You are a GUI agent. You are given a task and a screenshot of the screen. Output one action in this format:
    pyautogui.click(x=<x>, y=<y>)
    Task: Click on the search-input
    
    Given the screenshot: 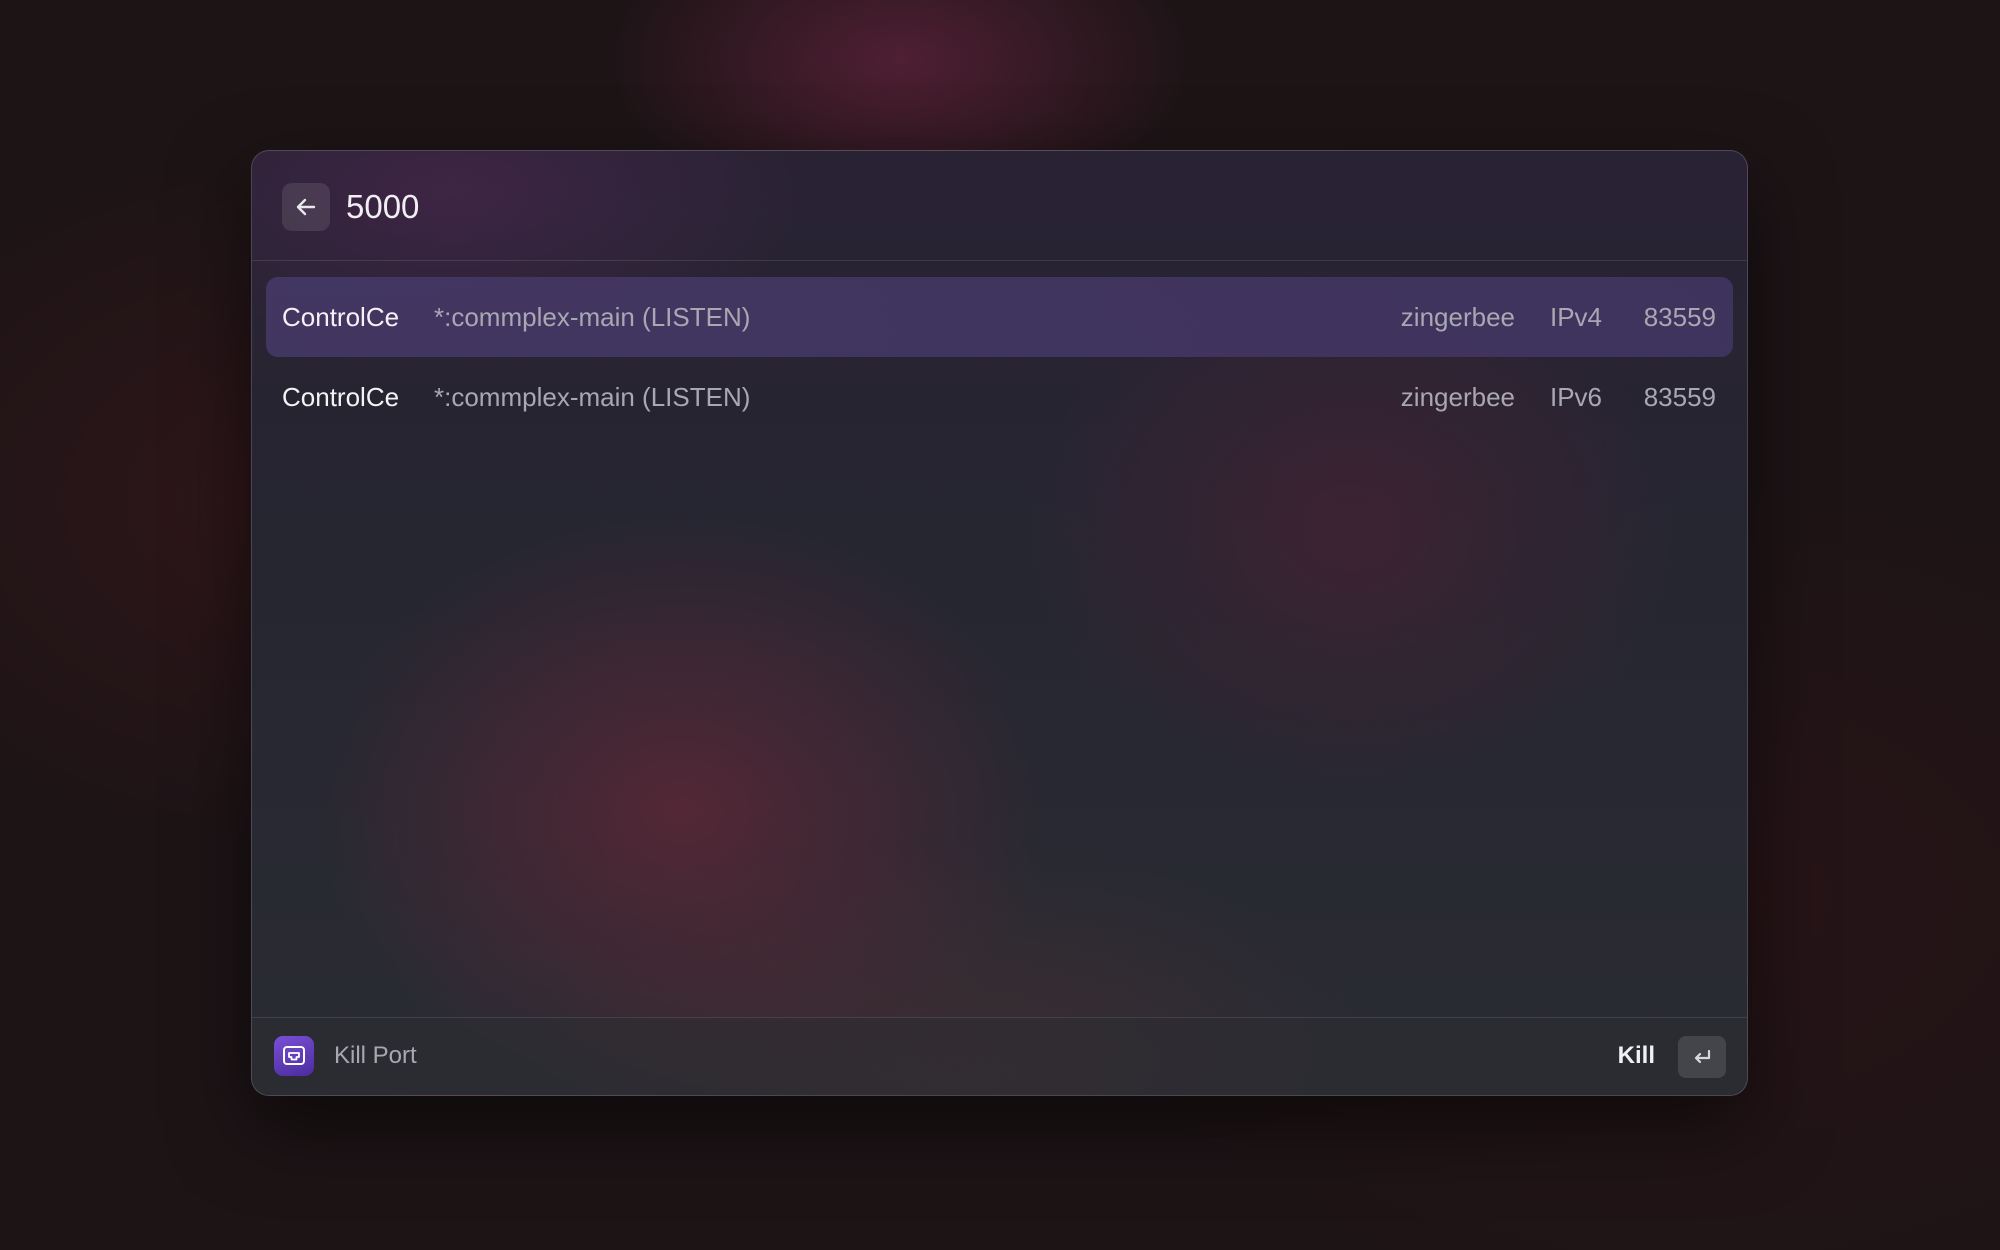 What is the action you would take?
    pyautogui.click(x=796, y=207)
    